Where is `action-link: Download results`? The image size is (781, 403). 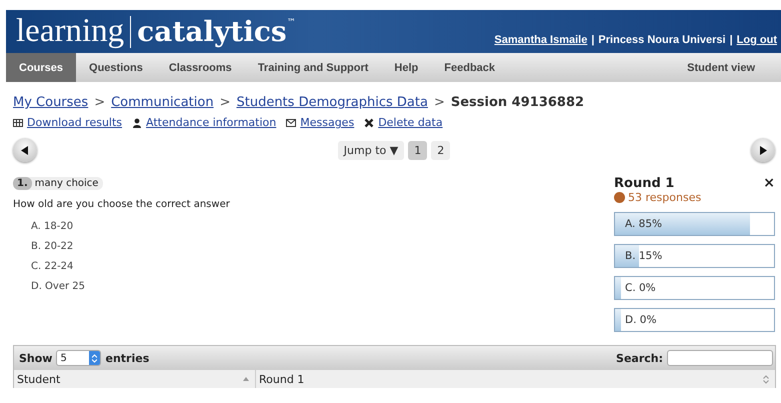 action-link: Download results is located at coordinates (74, 122).